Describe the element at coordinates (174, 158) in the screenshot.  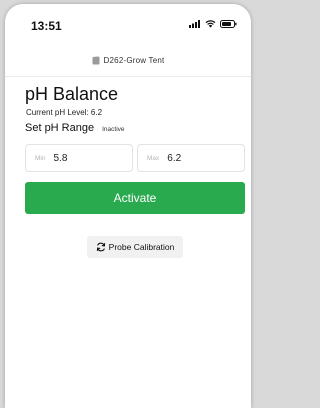
I see `max-value: 6.2` at that location.